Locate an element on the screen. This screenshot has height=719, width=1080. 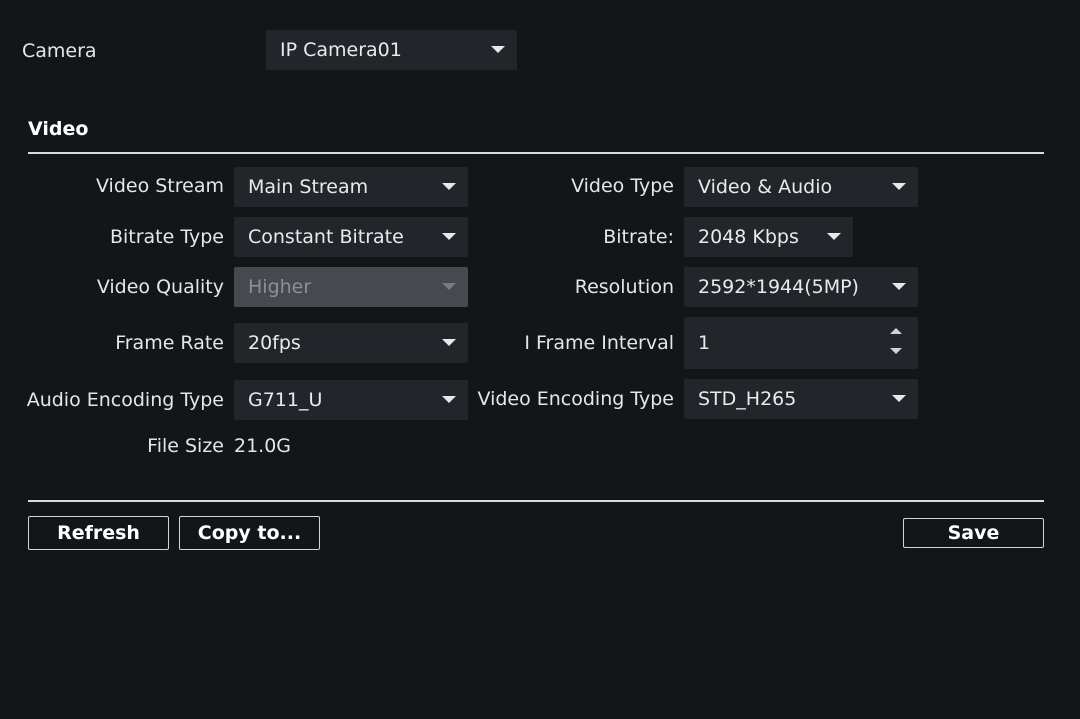
section-title: Video is located at coordinates (58, 129).